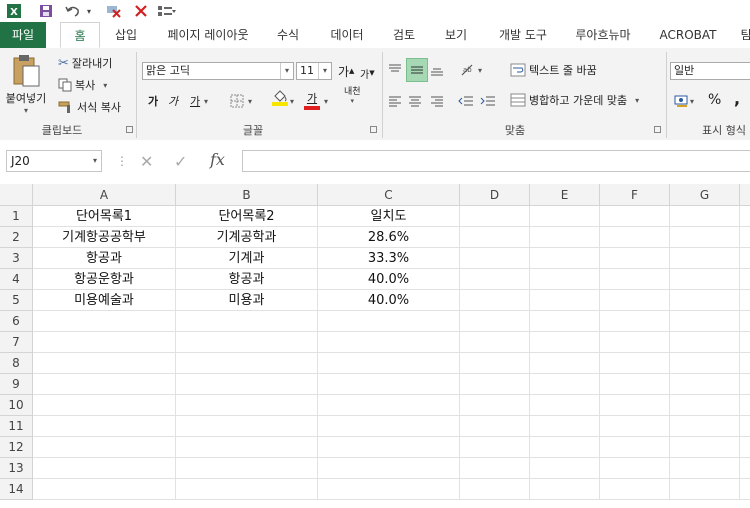 Image resolution: width=750 pixels, height=508 pixels. What do you see at coordinates (23, 35) in the screenshot?
I see `tab-file: 파일` at bounding box center [23, 35].